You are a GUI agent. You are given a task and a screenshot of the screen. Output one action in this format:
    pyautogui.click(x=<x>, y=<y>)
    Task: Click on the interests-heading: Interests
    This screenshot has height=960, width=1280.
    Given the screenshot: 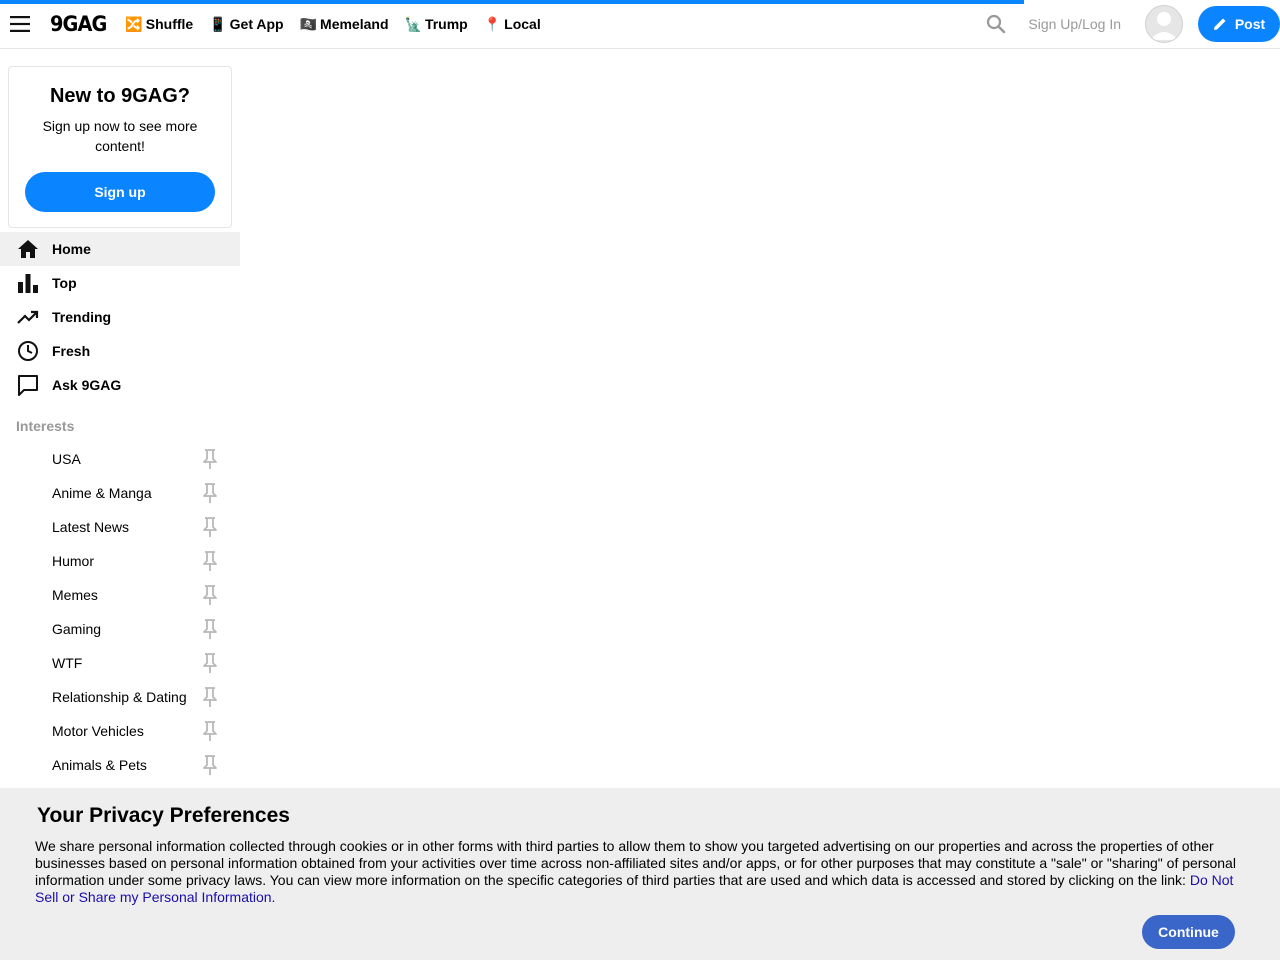 What is the action you would take?
    pyautogui.click(x=45, y=426)
    